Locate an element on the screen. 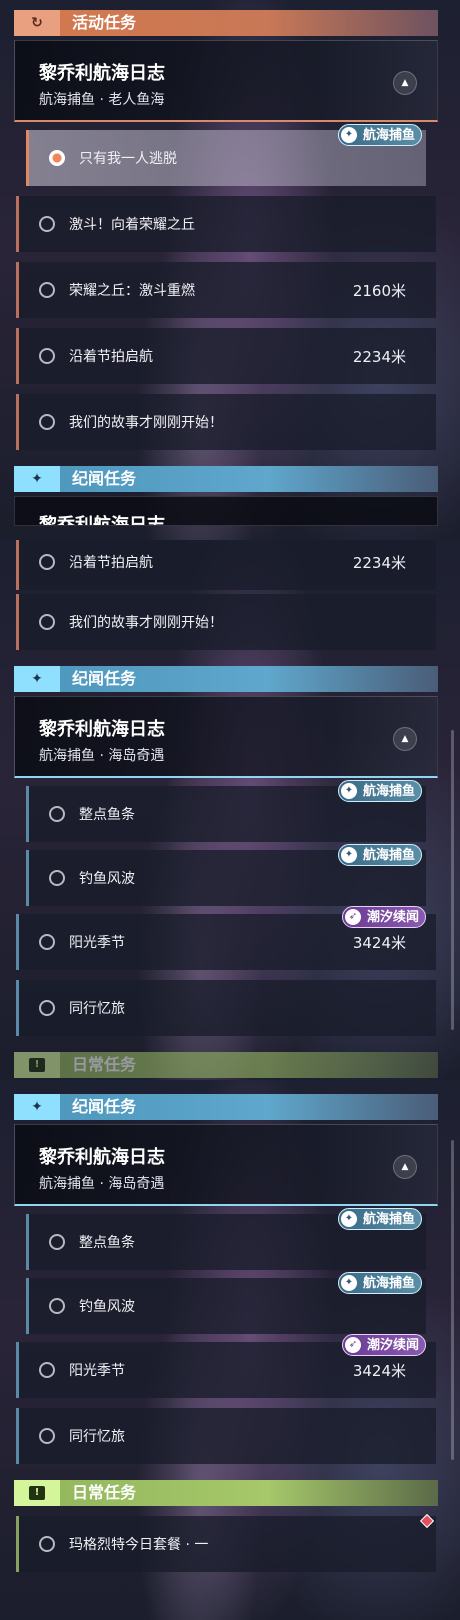  quest-step-row: 荣耀之丘：激斗重燃 2160米 is located at coordinates (226, 290).